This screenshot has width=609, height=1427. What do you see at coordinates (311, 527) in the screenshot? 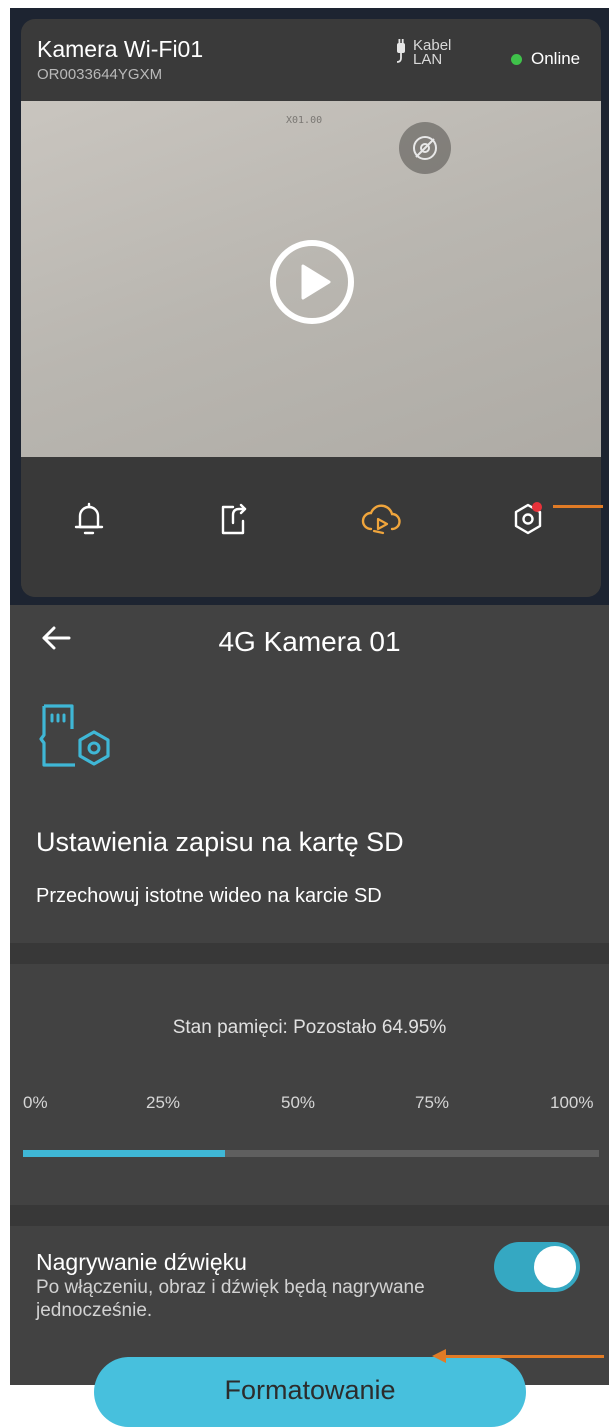
I see `camera-toolbar` at bounding box center [311, 527].